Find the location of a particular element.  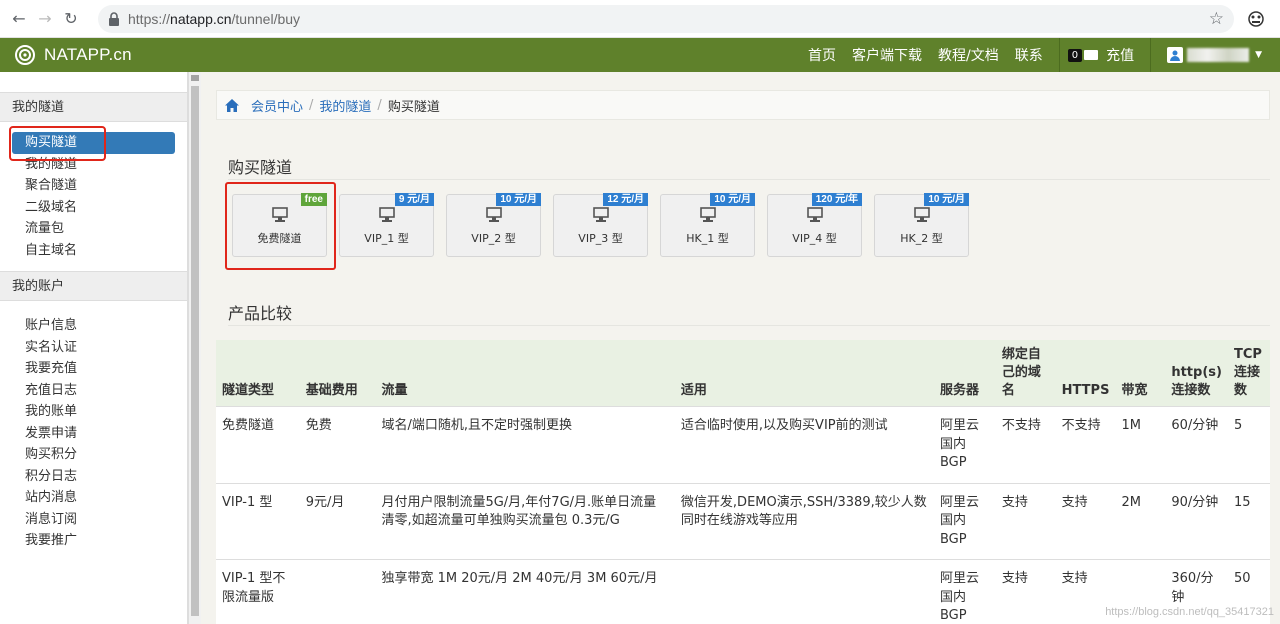

sidebar-item-bills: 我的账单 is located at coordinates (93, 412).